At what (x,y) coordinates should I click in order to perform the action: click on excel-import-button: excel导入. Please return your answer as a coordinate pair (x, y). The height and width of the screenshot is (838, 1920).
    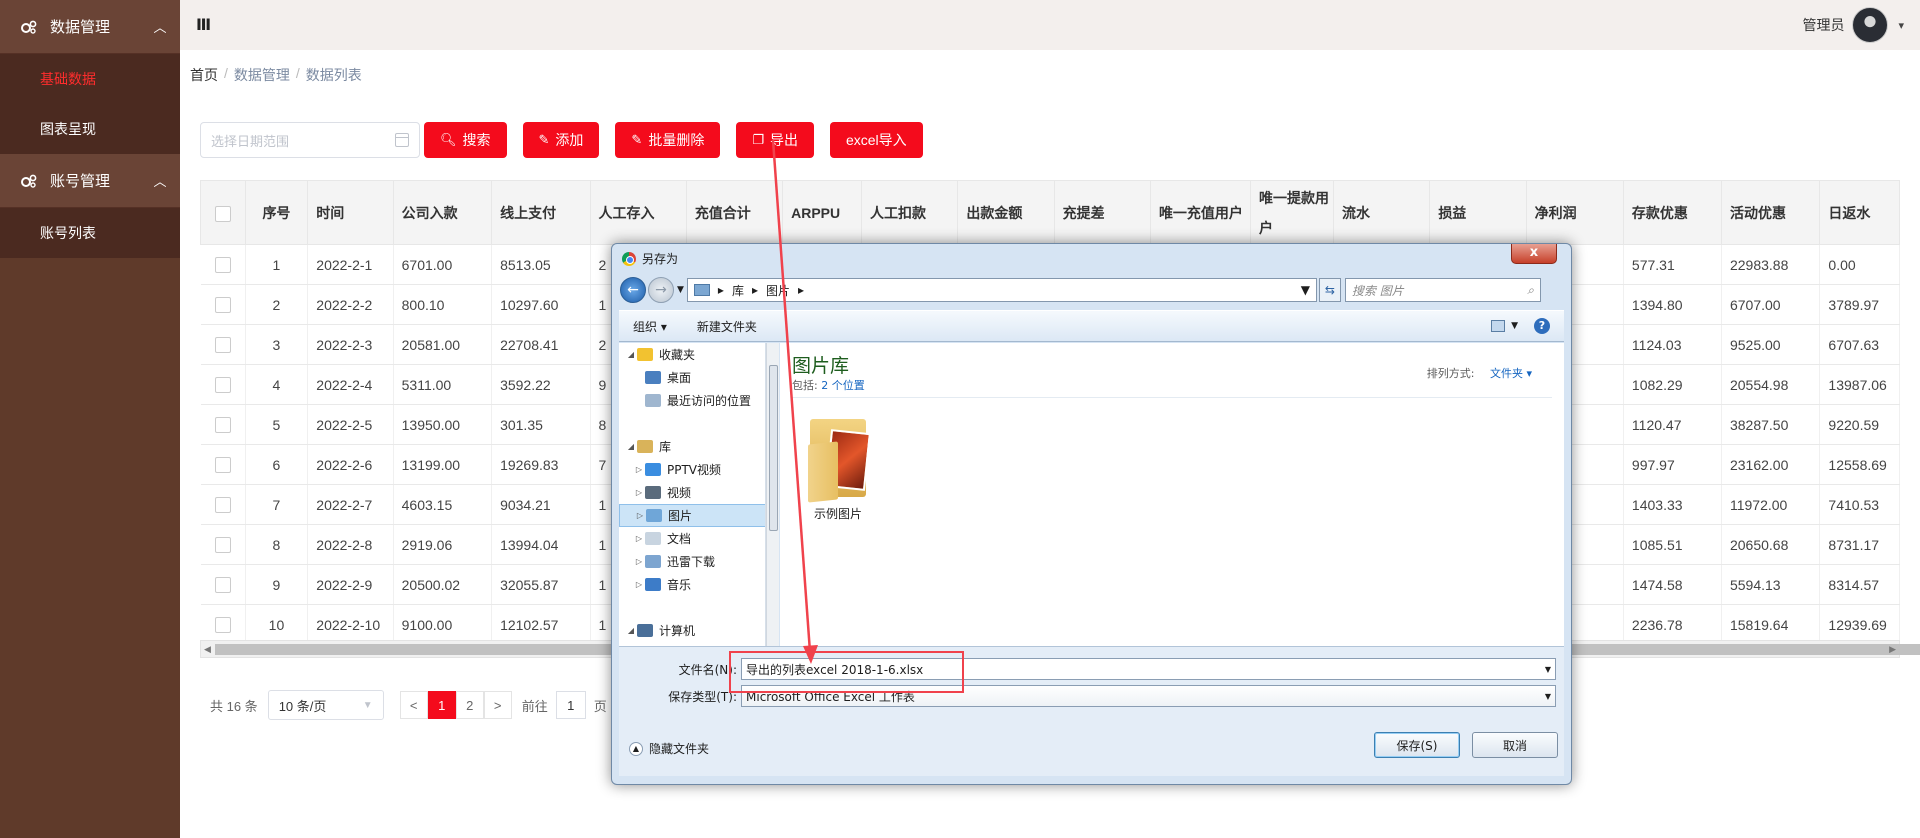
    Looking at the image, I should click on (876, 140).